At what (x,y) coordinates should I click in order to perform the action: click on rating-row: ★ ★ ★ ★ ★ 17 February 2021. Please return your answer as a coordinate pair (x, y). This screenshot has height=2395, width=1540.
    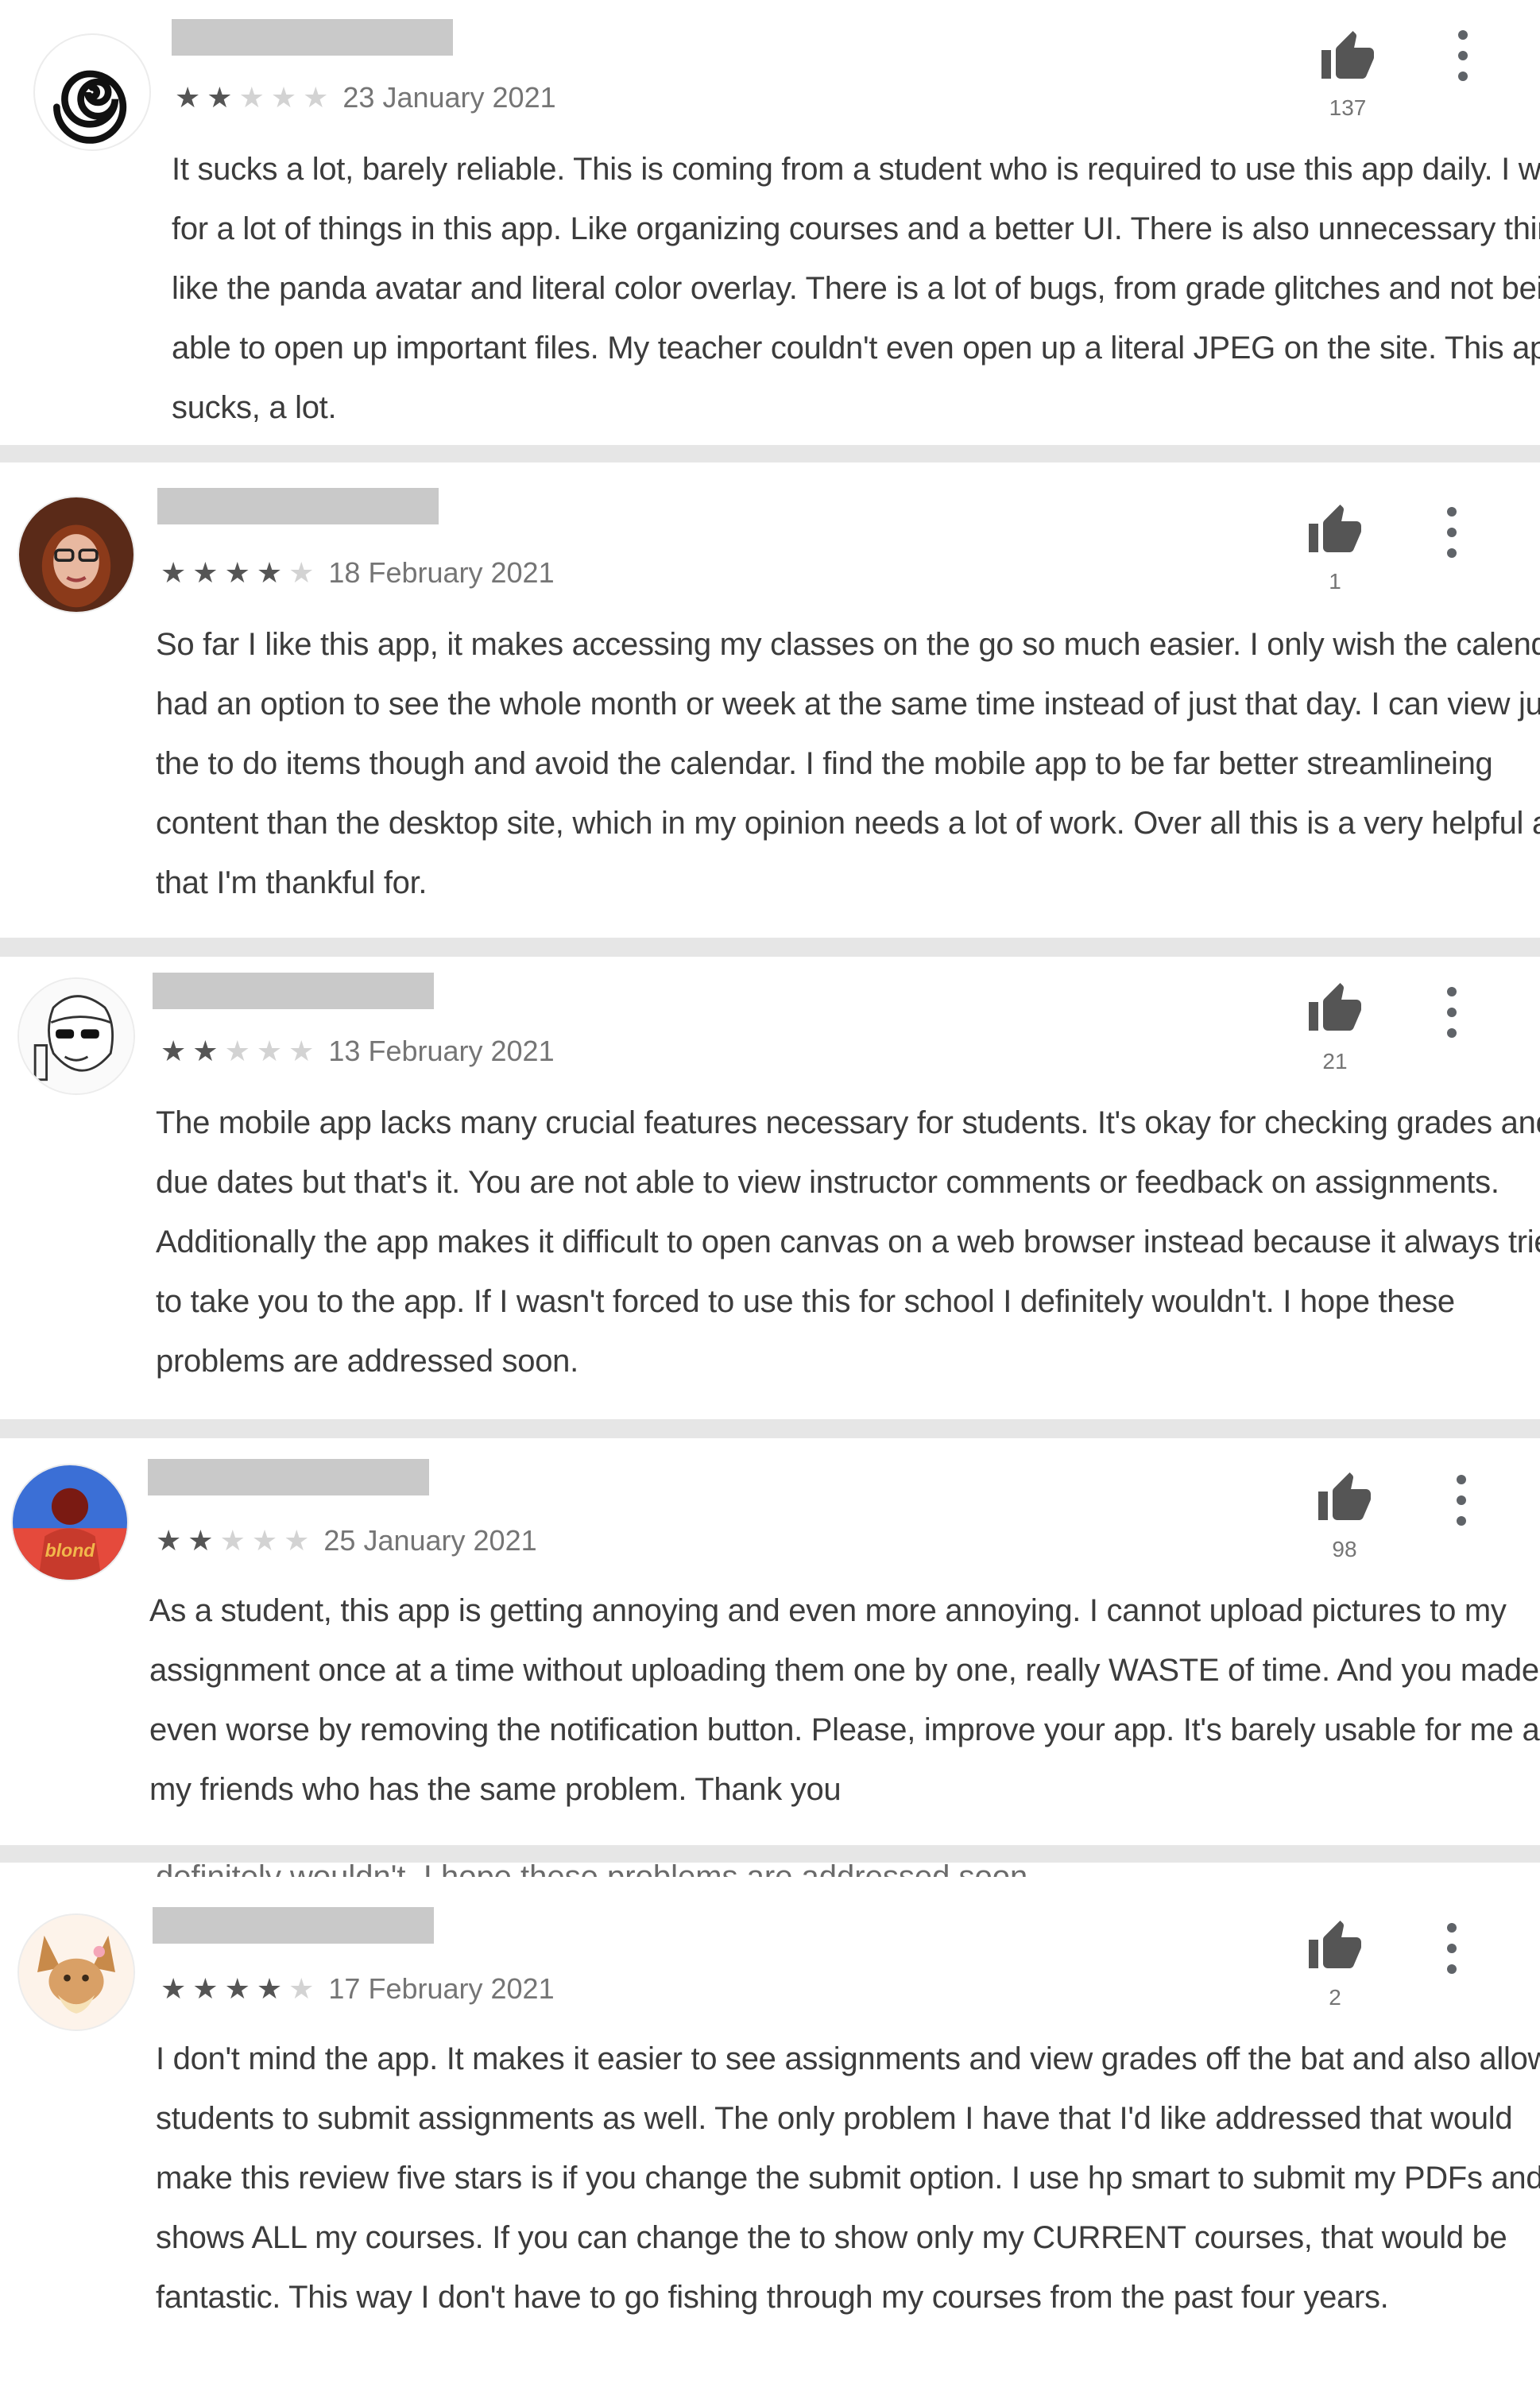
    Looking at the image, I should click on (358, 1989).